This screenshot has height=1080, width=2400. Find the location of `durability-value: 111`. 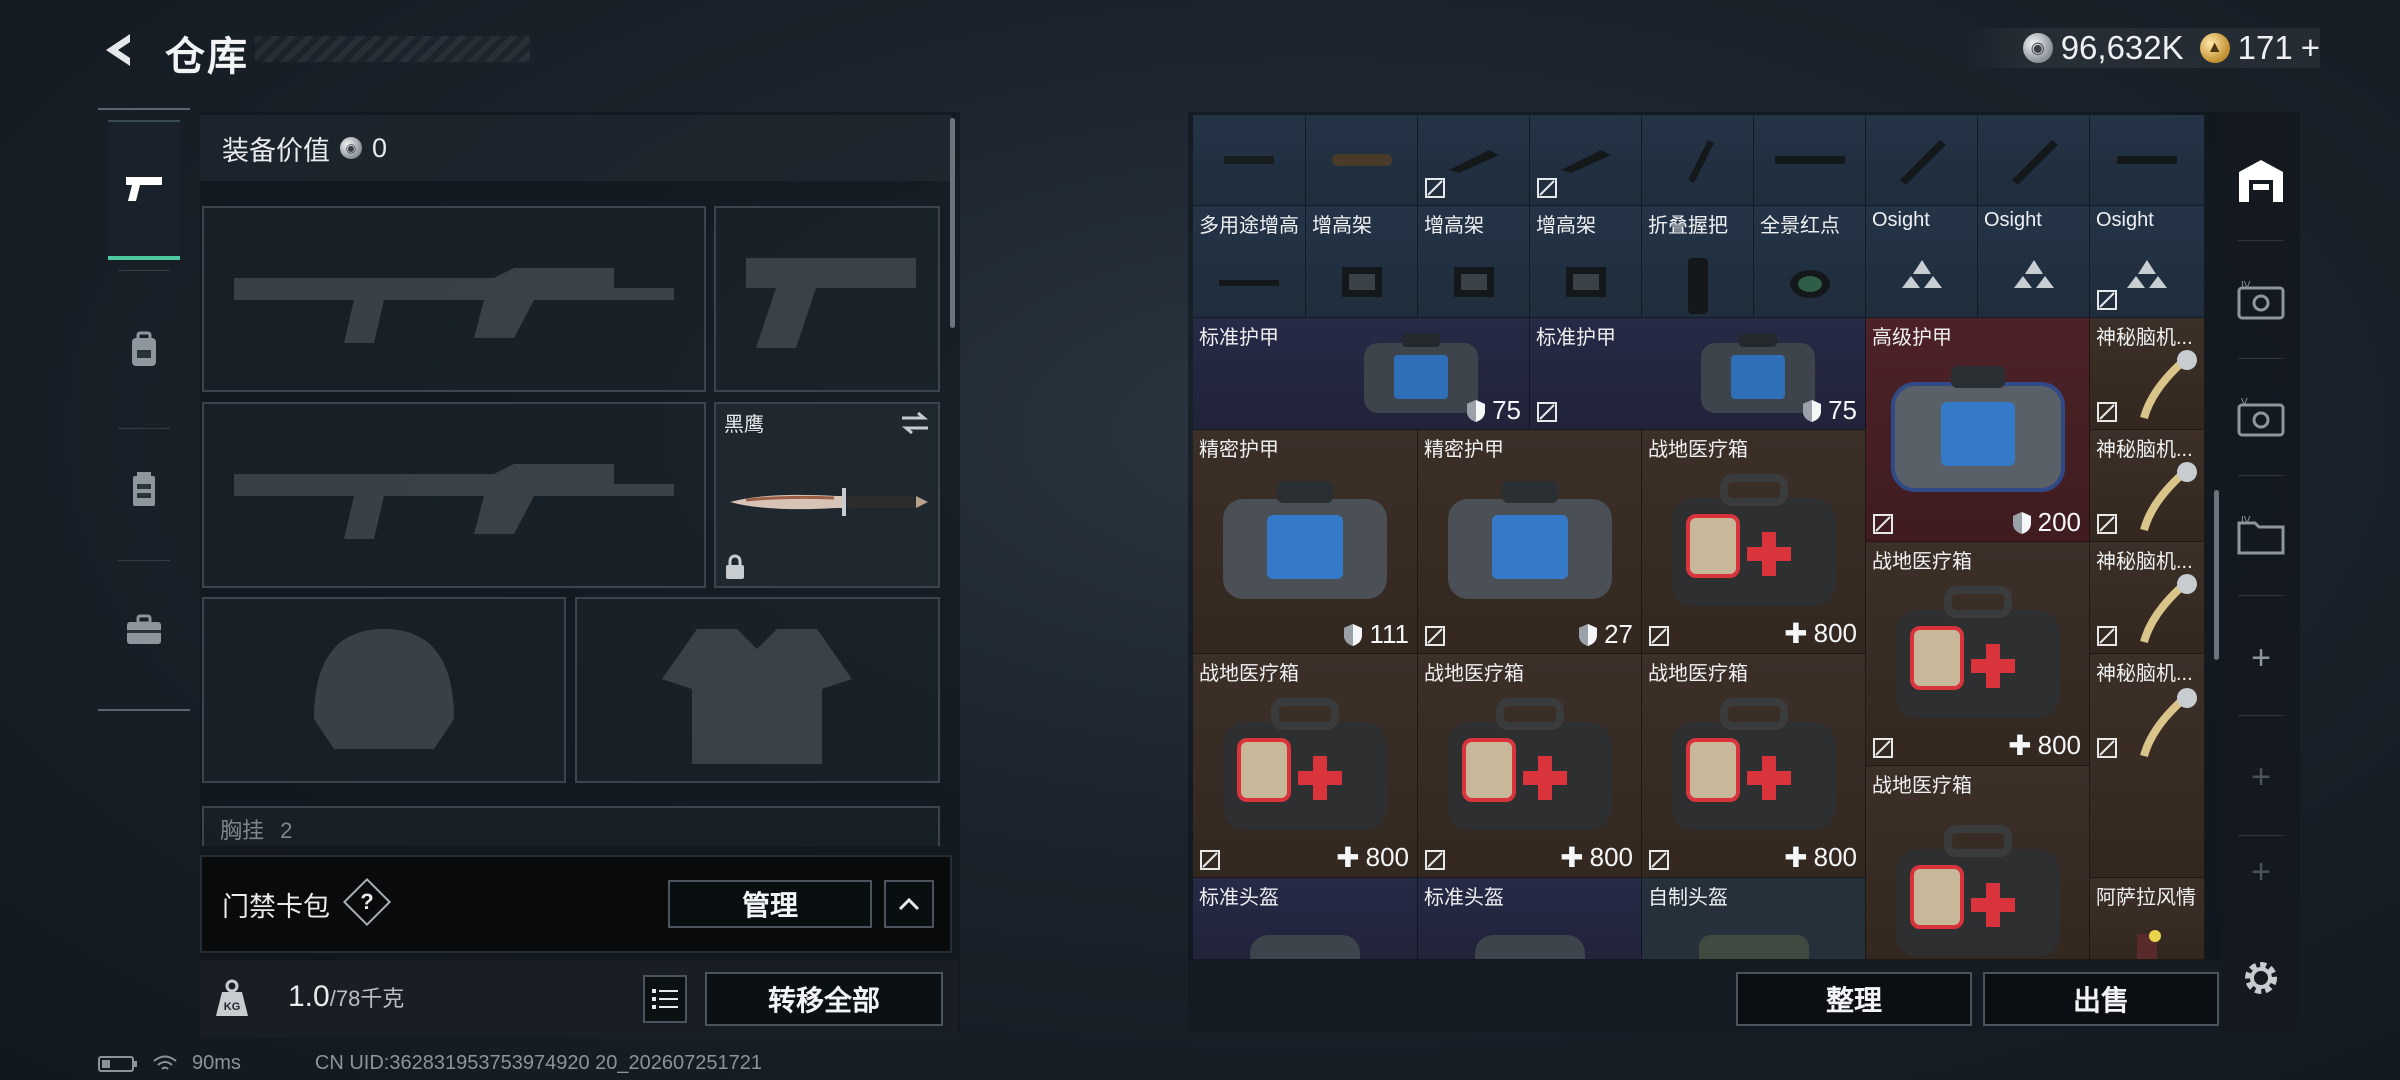

durability-value: 111 is located at coordinates (1389, 634).